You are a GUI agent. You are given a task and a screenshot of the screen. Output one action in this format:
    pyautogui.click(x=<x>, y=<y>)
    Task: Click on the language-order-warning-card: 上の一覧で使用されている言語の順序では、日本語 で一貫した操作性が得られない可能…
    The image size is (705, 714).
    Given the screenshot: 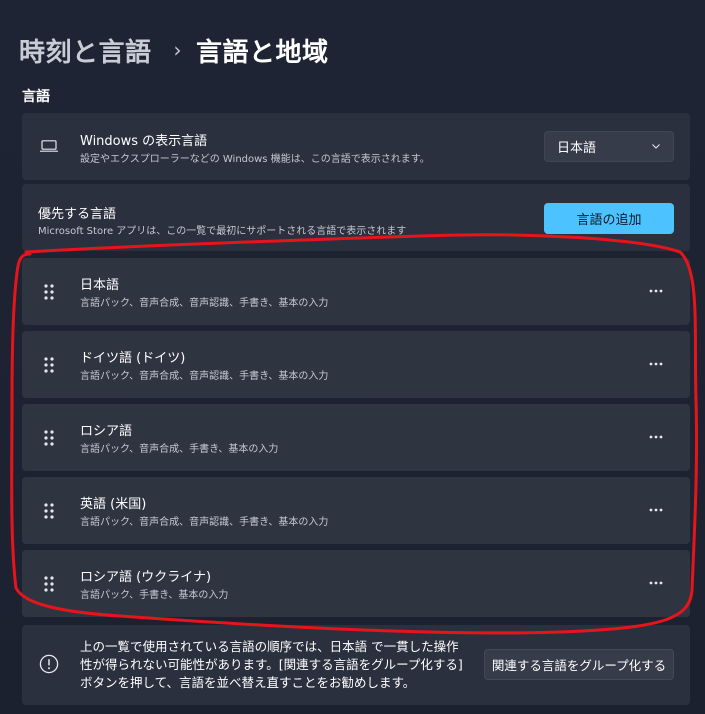 What is the action you would take?
    pyautogui.click(x=356, y=665)
    